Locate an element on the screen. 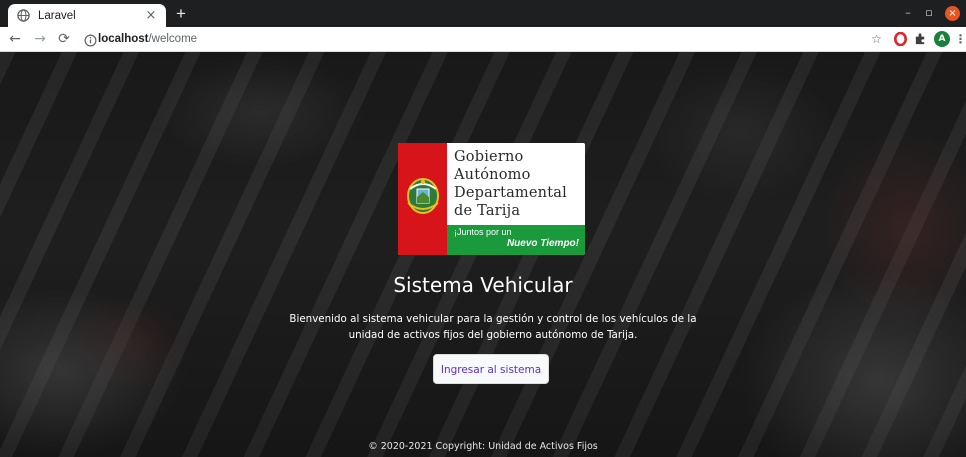 The height and width of the screenshot is (457, 966). new-tab-button: + is located at coordinates (181, 14).